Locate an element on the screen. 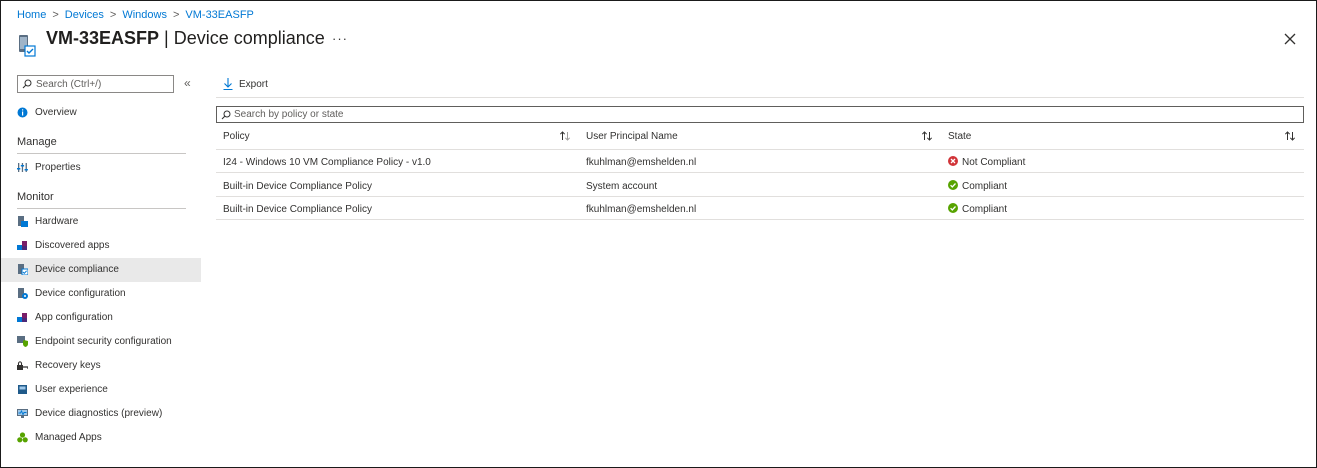 This screenshot has height=468, width=1317. state-cell: Not Compliant is located at coordinates (994, 162).